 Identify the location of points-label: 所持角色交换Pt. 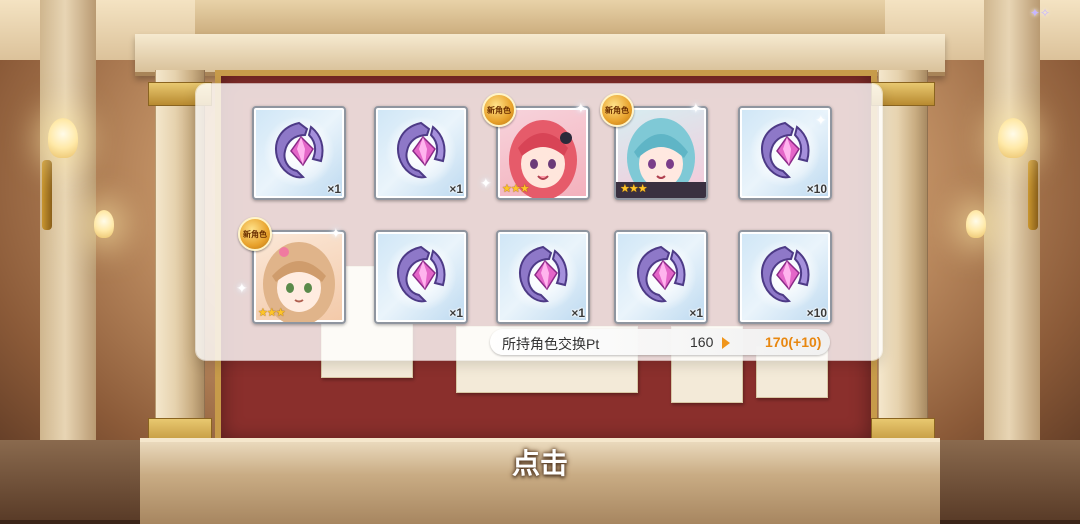
(551, 344).